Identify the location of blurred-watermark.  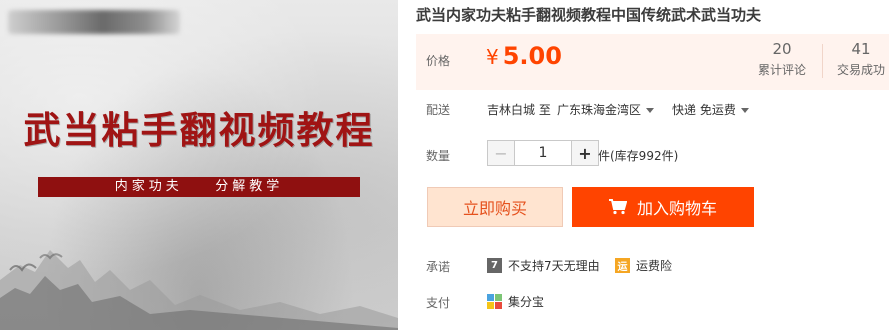
(94, 22).